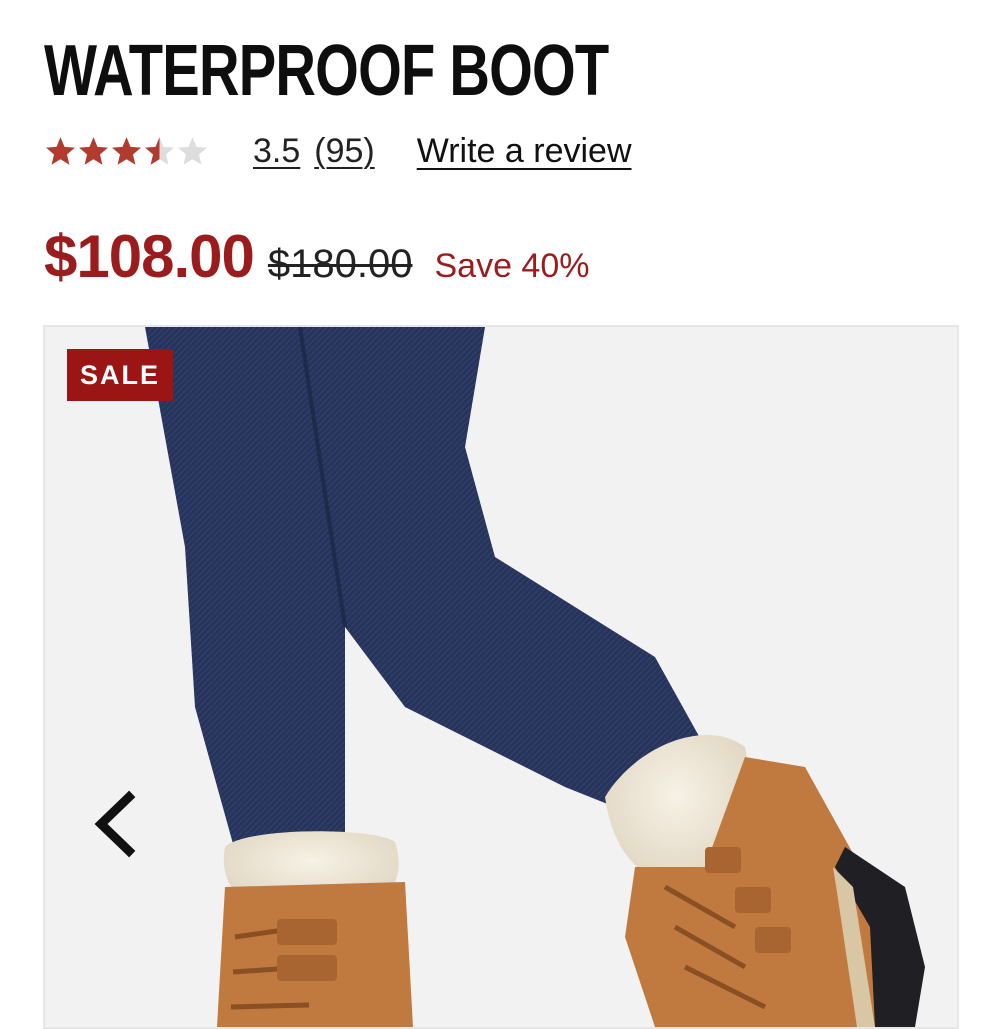  What do you see at coordinates (494, 5) in the screenshot?
I see `cut-off-top-text` at bounding box center [494, 5].